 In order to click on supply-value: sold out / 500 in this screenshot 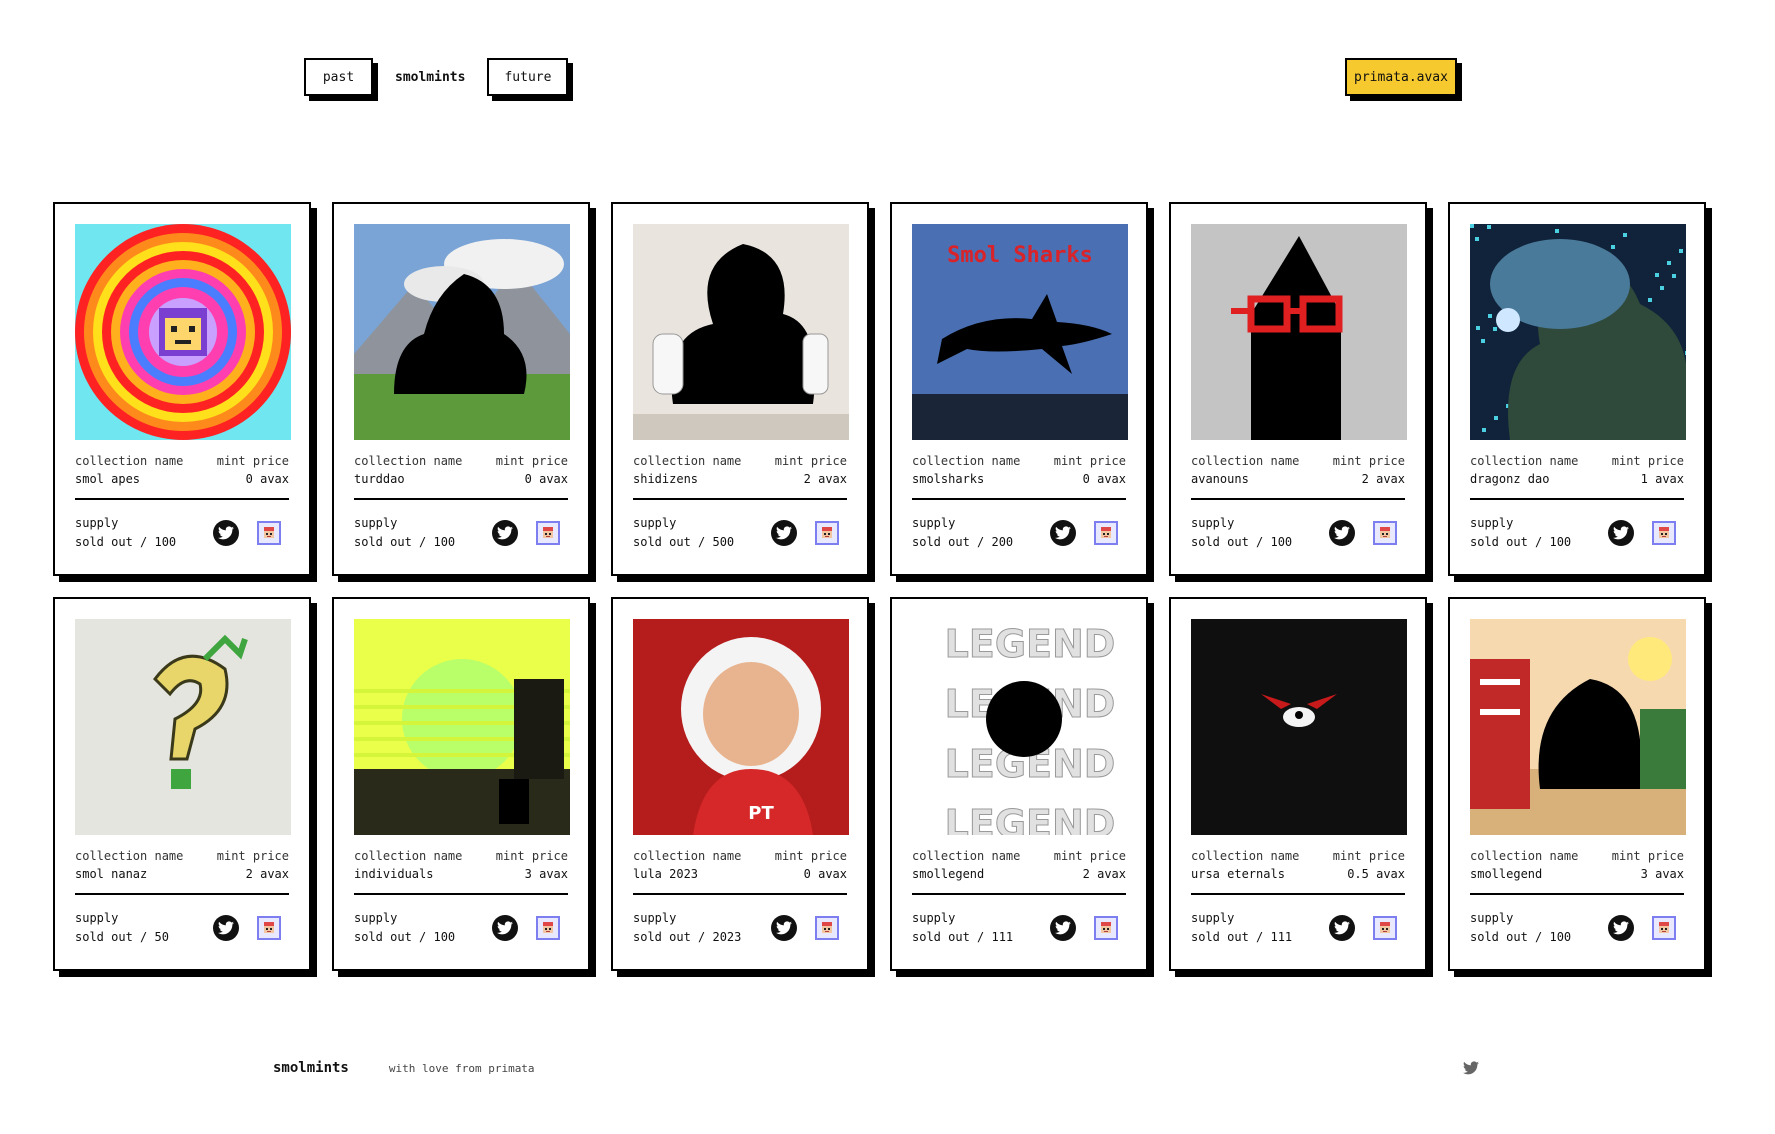, I will do `click(684, 542)`.